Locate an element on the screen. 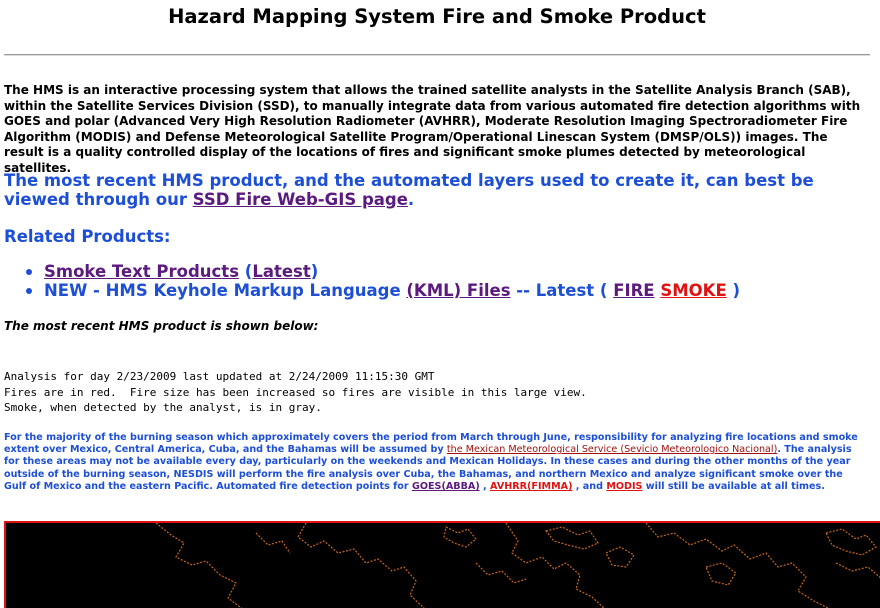 The height and width of the screenshot is (608, 880). related-products-heading: Related Products: is located at coordinates (87, 236).